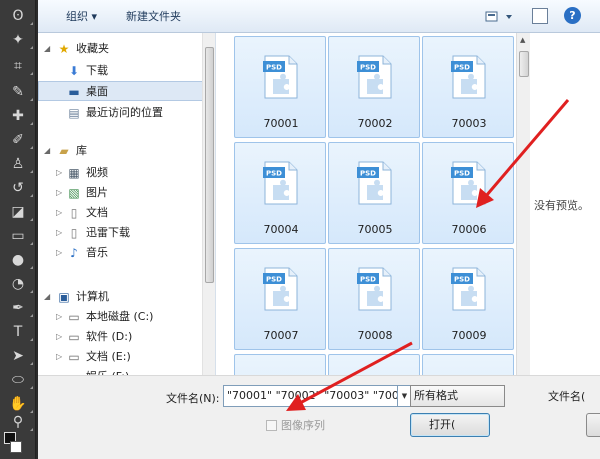 The width and height of the screenshot is (600, 459). Describe the element at coordinates (19, 40) in the screenshot. I see `quick-select-tool-icon: ✦` at that location.